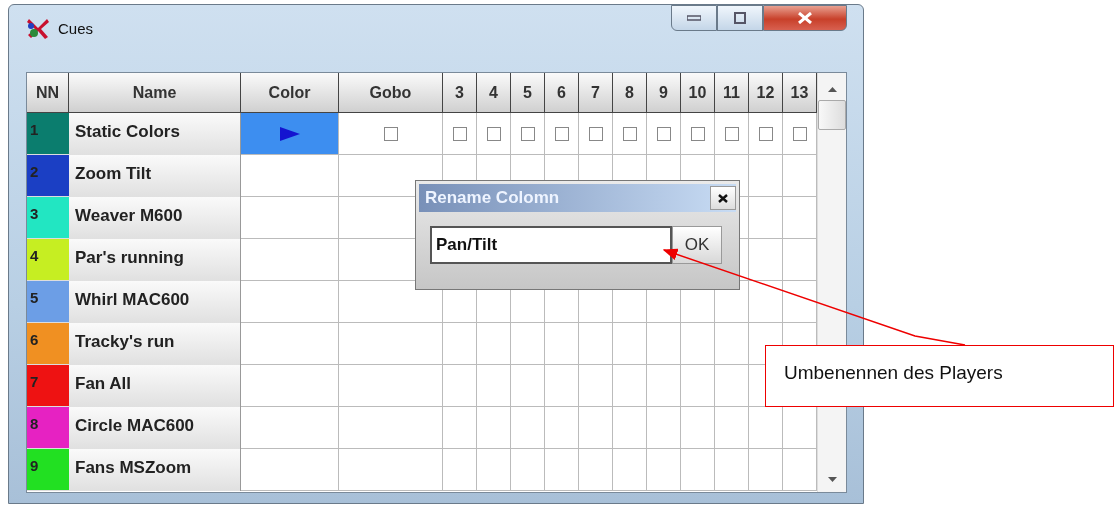 The width and height of the screenshot is (1114, 506). I want to click on maximize-button, so click(740, 18).